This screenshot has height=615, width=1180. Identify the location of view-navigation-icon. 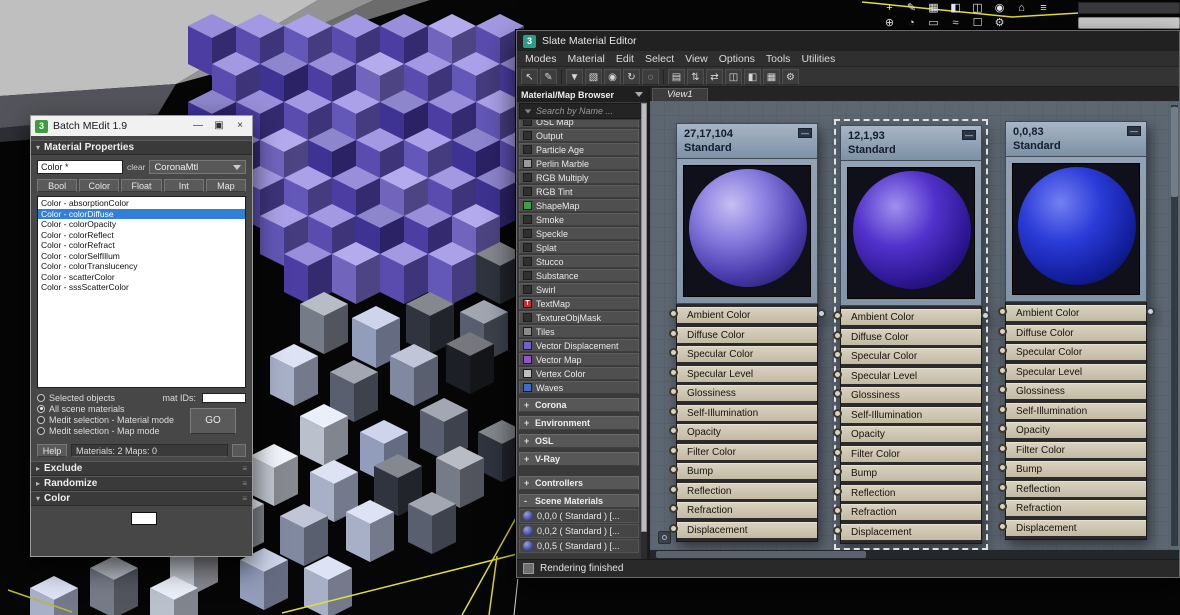
(664, 537).